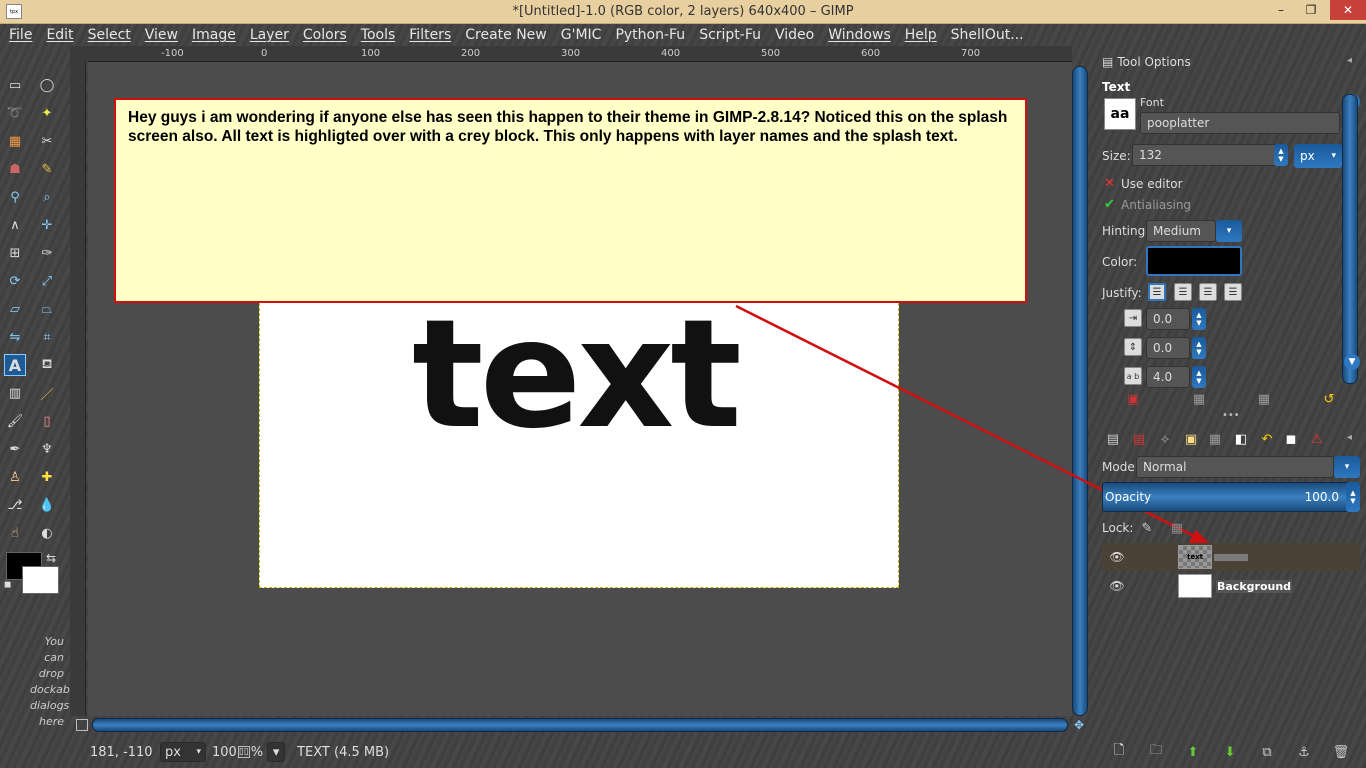 The height and width of the screenshot is (768, 1366). Describe the element at coordinates (1147, 528) in the screenshot. I see `lock-pixels-icon: ✎` at that location.